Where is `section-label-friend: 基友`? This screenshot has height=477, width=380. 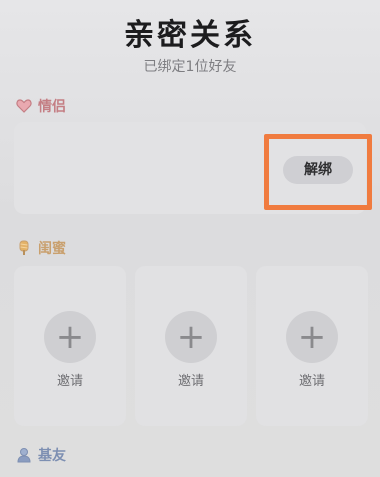 section-label-friend: 基友 is located at coordinates (52, 456).